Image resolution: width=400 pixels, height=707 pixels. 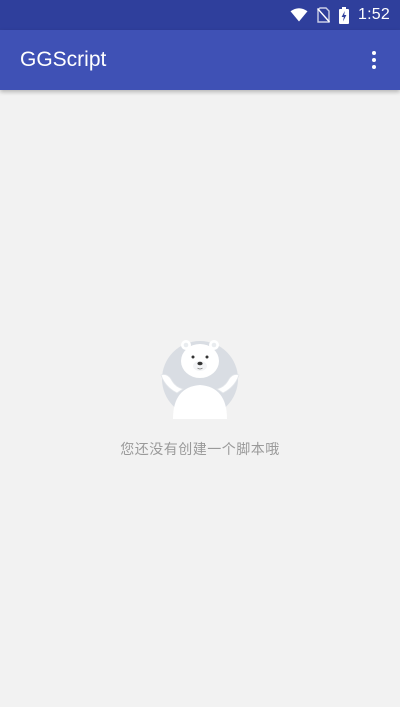 What do you see at coordinates (200, 15) in the screenshot?
I see `status-bar: 1:52` at bounding box center [200, 15].